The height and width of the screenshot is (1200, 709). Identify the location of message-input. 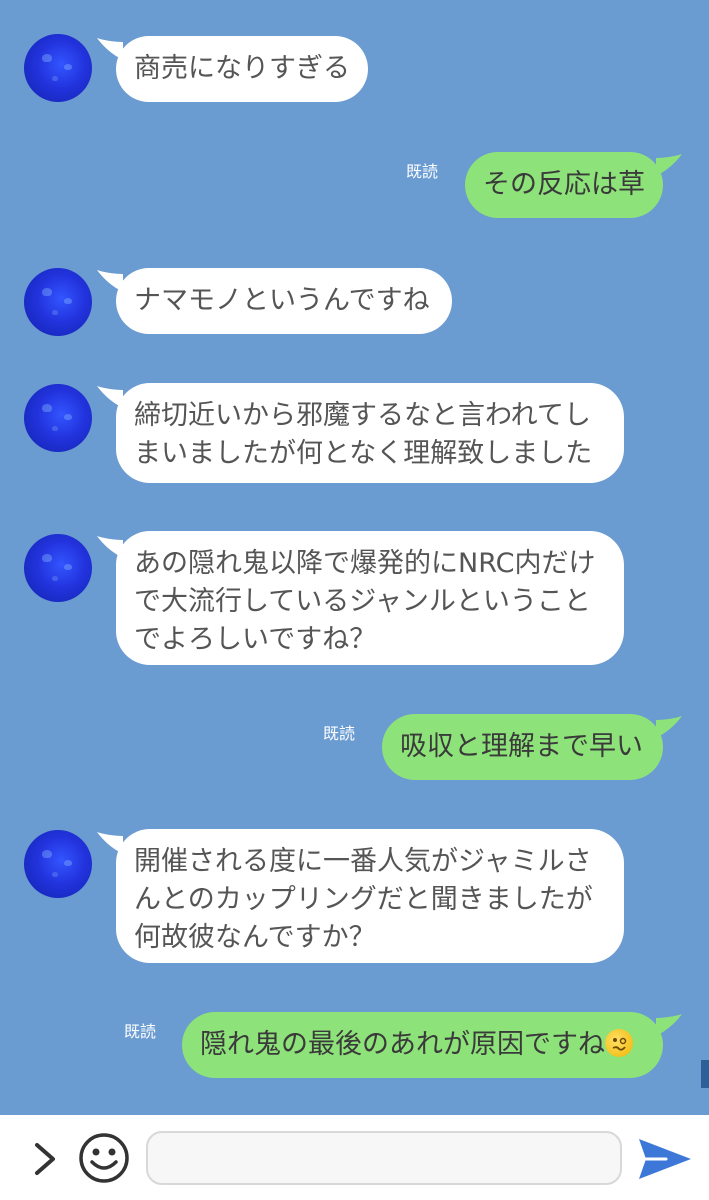
(384, 1158).